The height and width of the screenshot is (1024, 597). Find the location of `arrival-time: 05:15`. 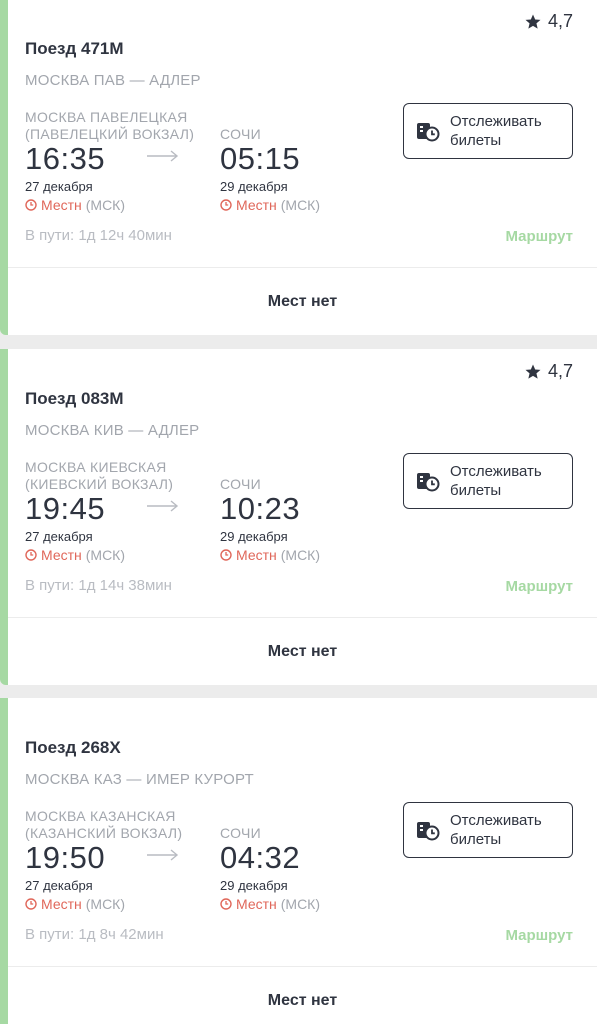

arrival-time: 05:15 is located at coordinates (260, 158).